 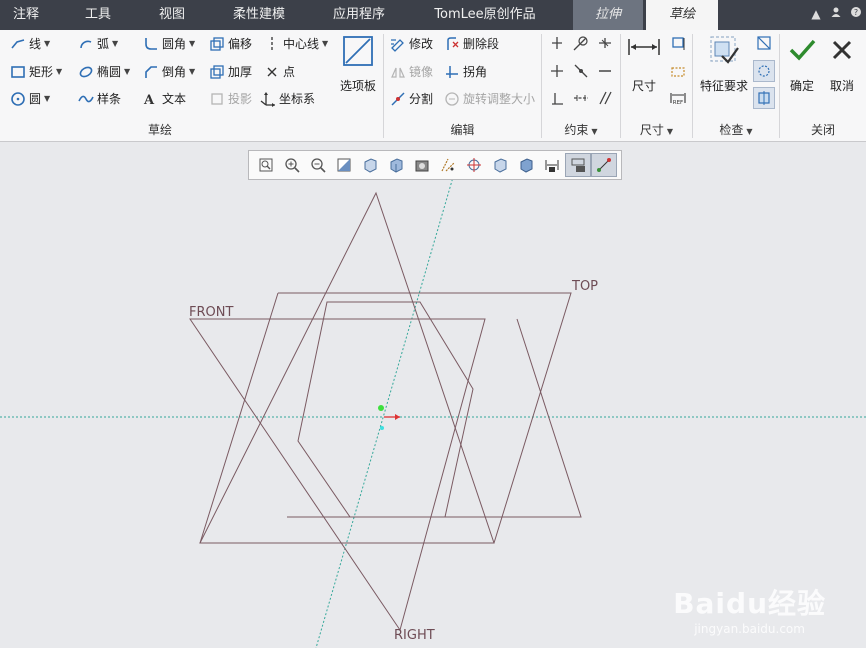 What do you see at coordinates (272, 72) in the screenshot?
I see `point-icon` at bounding box center [272, 72].